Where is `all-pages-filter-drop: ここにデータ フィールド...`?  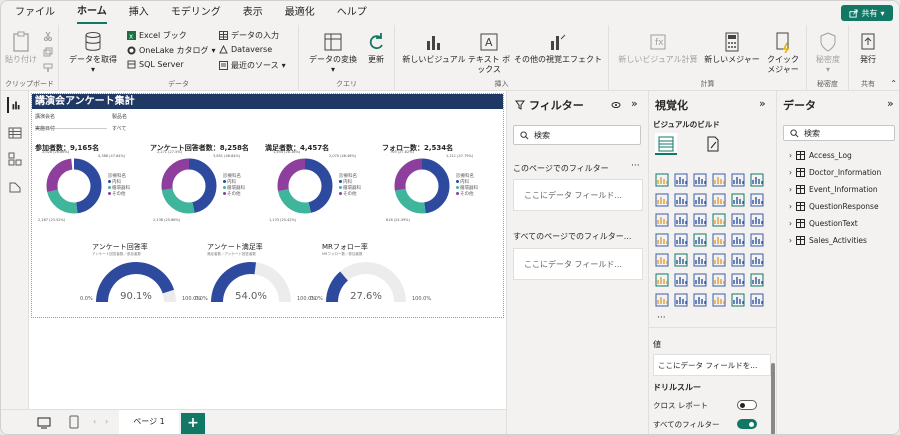 all-pages-filter-drop: ここにデータ フィールド... is located at coordinates (578, 264).